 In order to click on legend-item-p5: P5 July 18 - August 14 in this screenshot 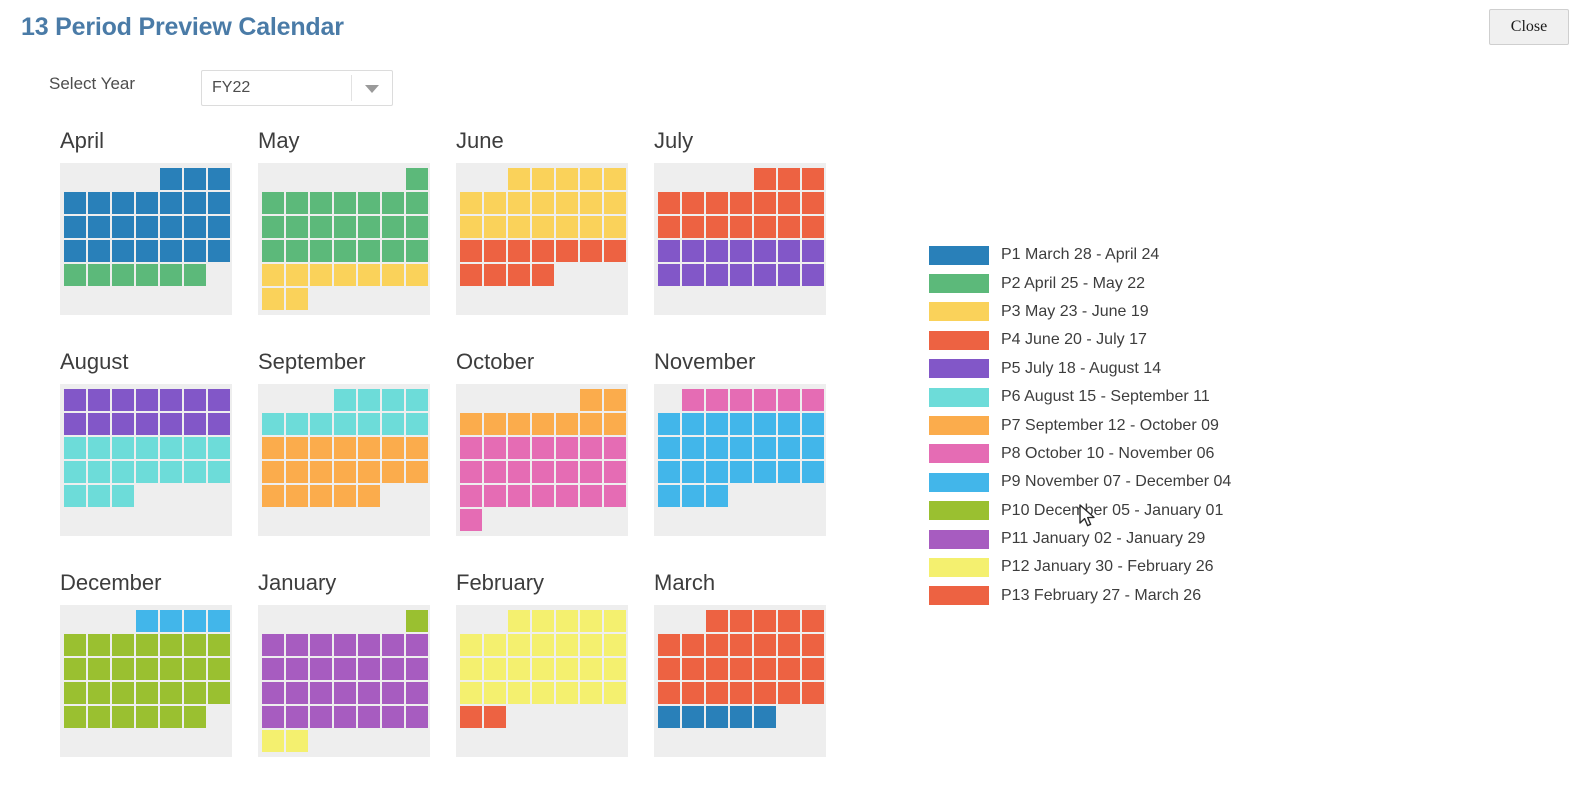, I will do `click(1080, 369)`.